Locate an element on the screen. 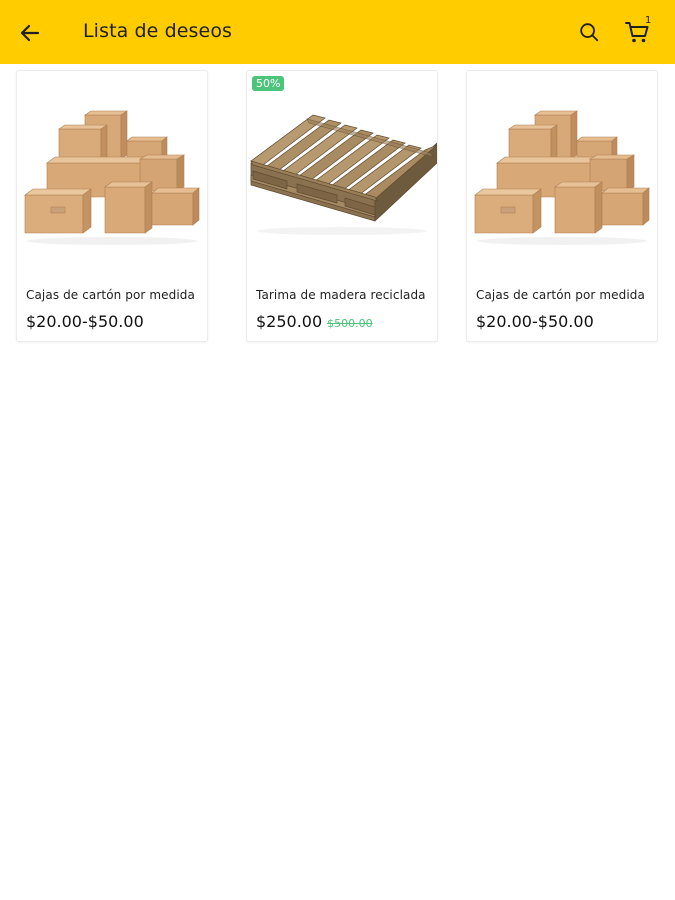 Image resolution: width=675 pixels, height=900 pixels. search-button is located at coordinates (589, 32).